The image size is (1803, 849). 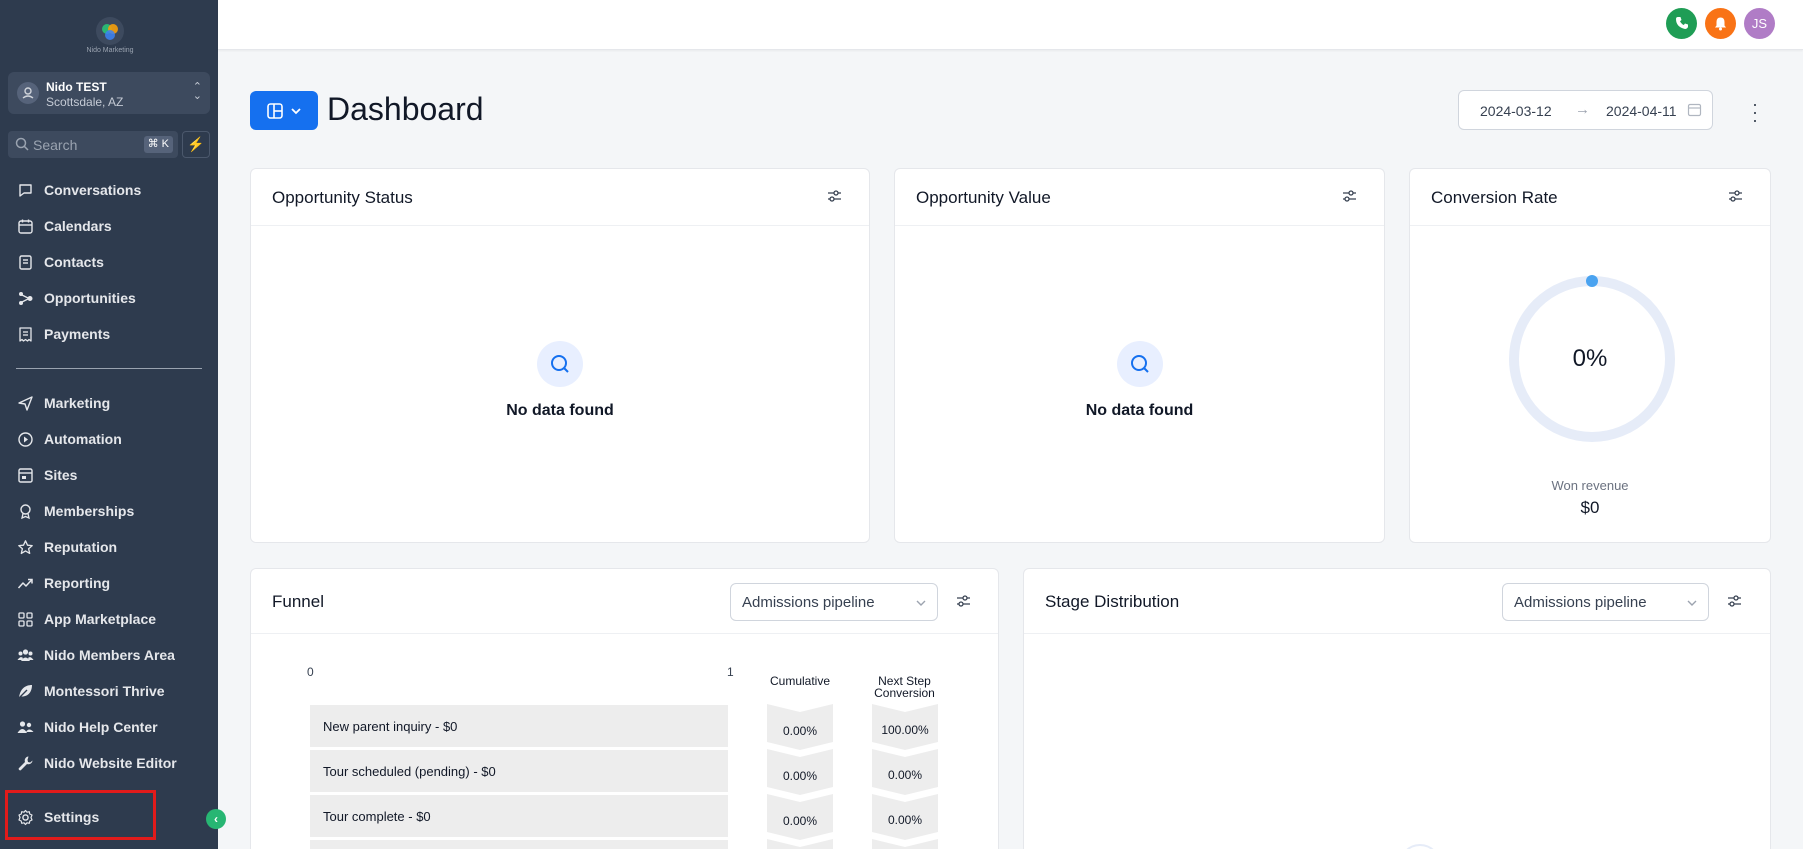 I want to click on members-icon, so click(x=25, y=655).